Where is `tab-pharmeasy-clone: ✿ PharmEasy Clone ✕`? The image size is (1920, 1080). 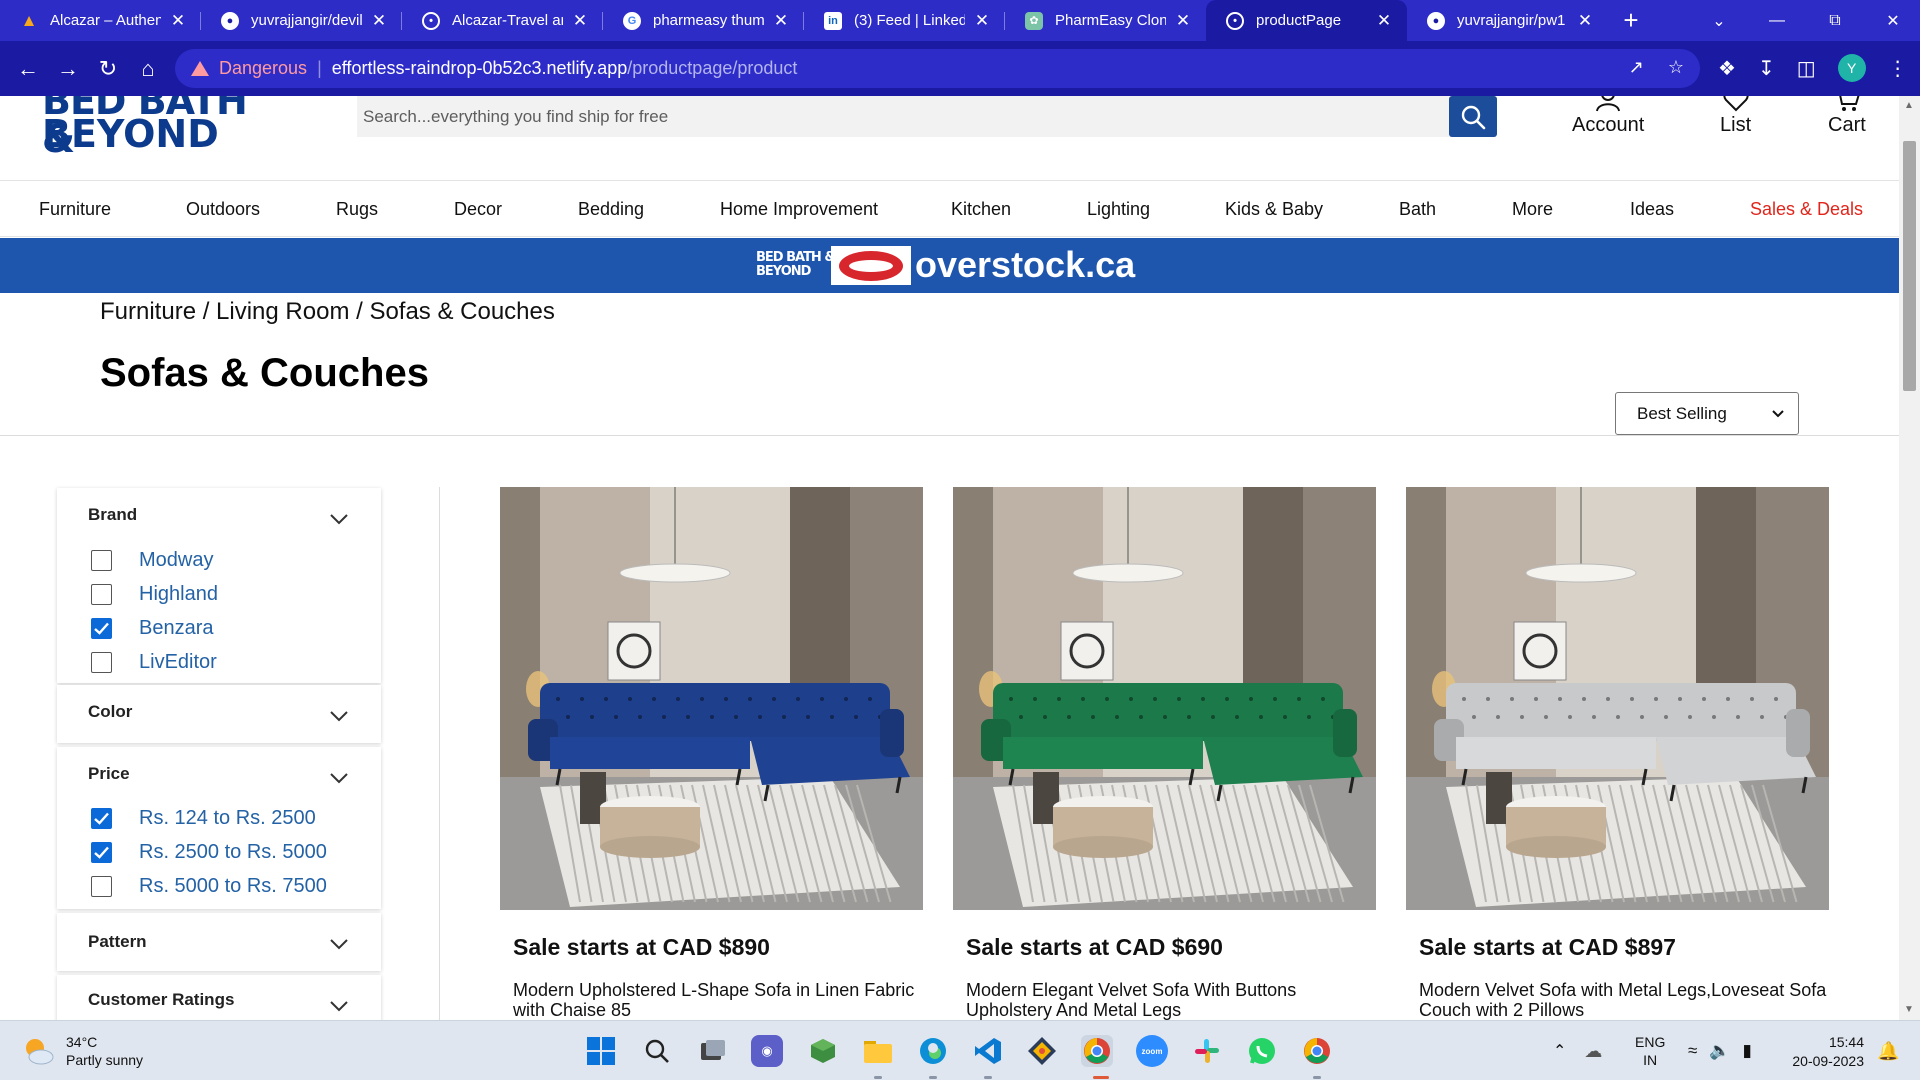 tab-pharmeasy-clone: ✿ PharmEasy Clone ✕ is located at coordinates (1105, 20).